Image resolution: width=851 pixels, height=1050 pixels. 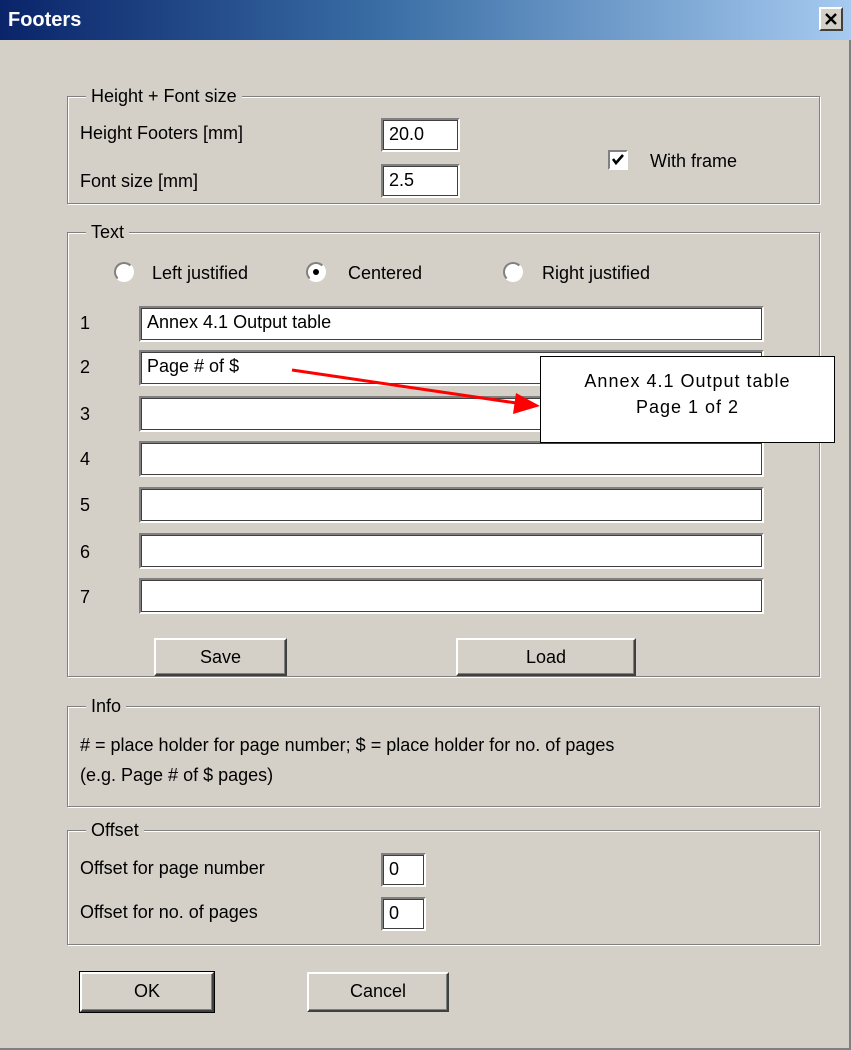 I want to click on close-button, so click(x=831, y=19).